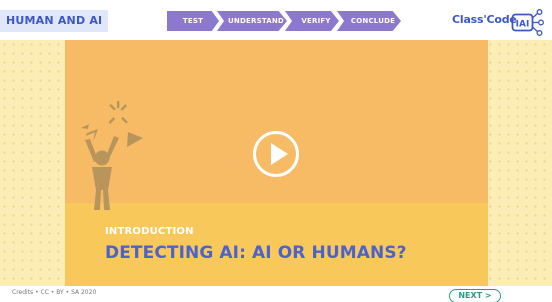  What do you see at coordinates (312, 21) in the screenshot?
I see `step-verify: VERIFY` at bounding box center [312, 21].